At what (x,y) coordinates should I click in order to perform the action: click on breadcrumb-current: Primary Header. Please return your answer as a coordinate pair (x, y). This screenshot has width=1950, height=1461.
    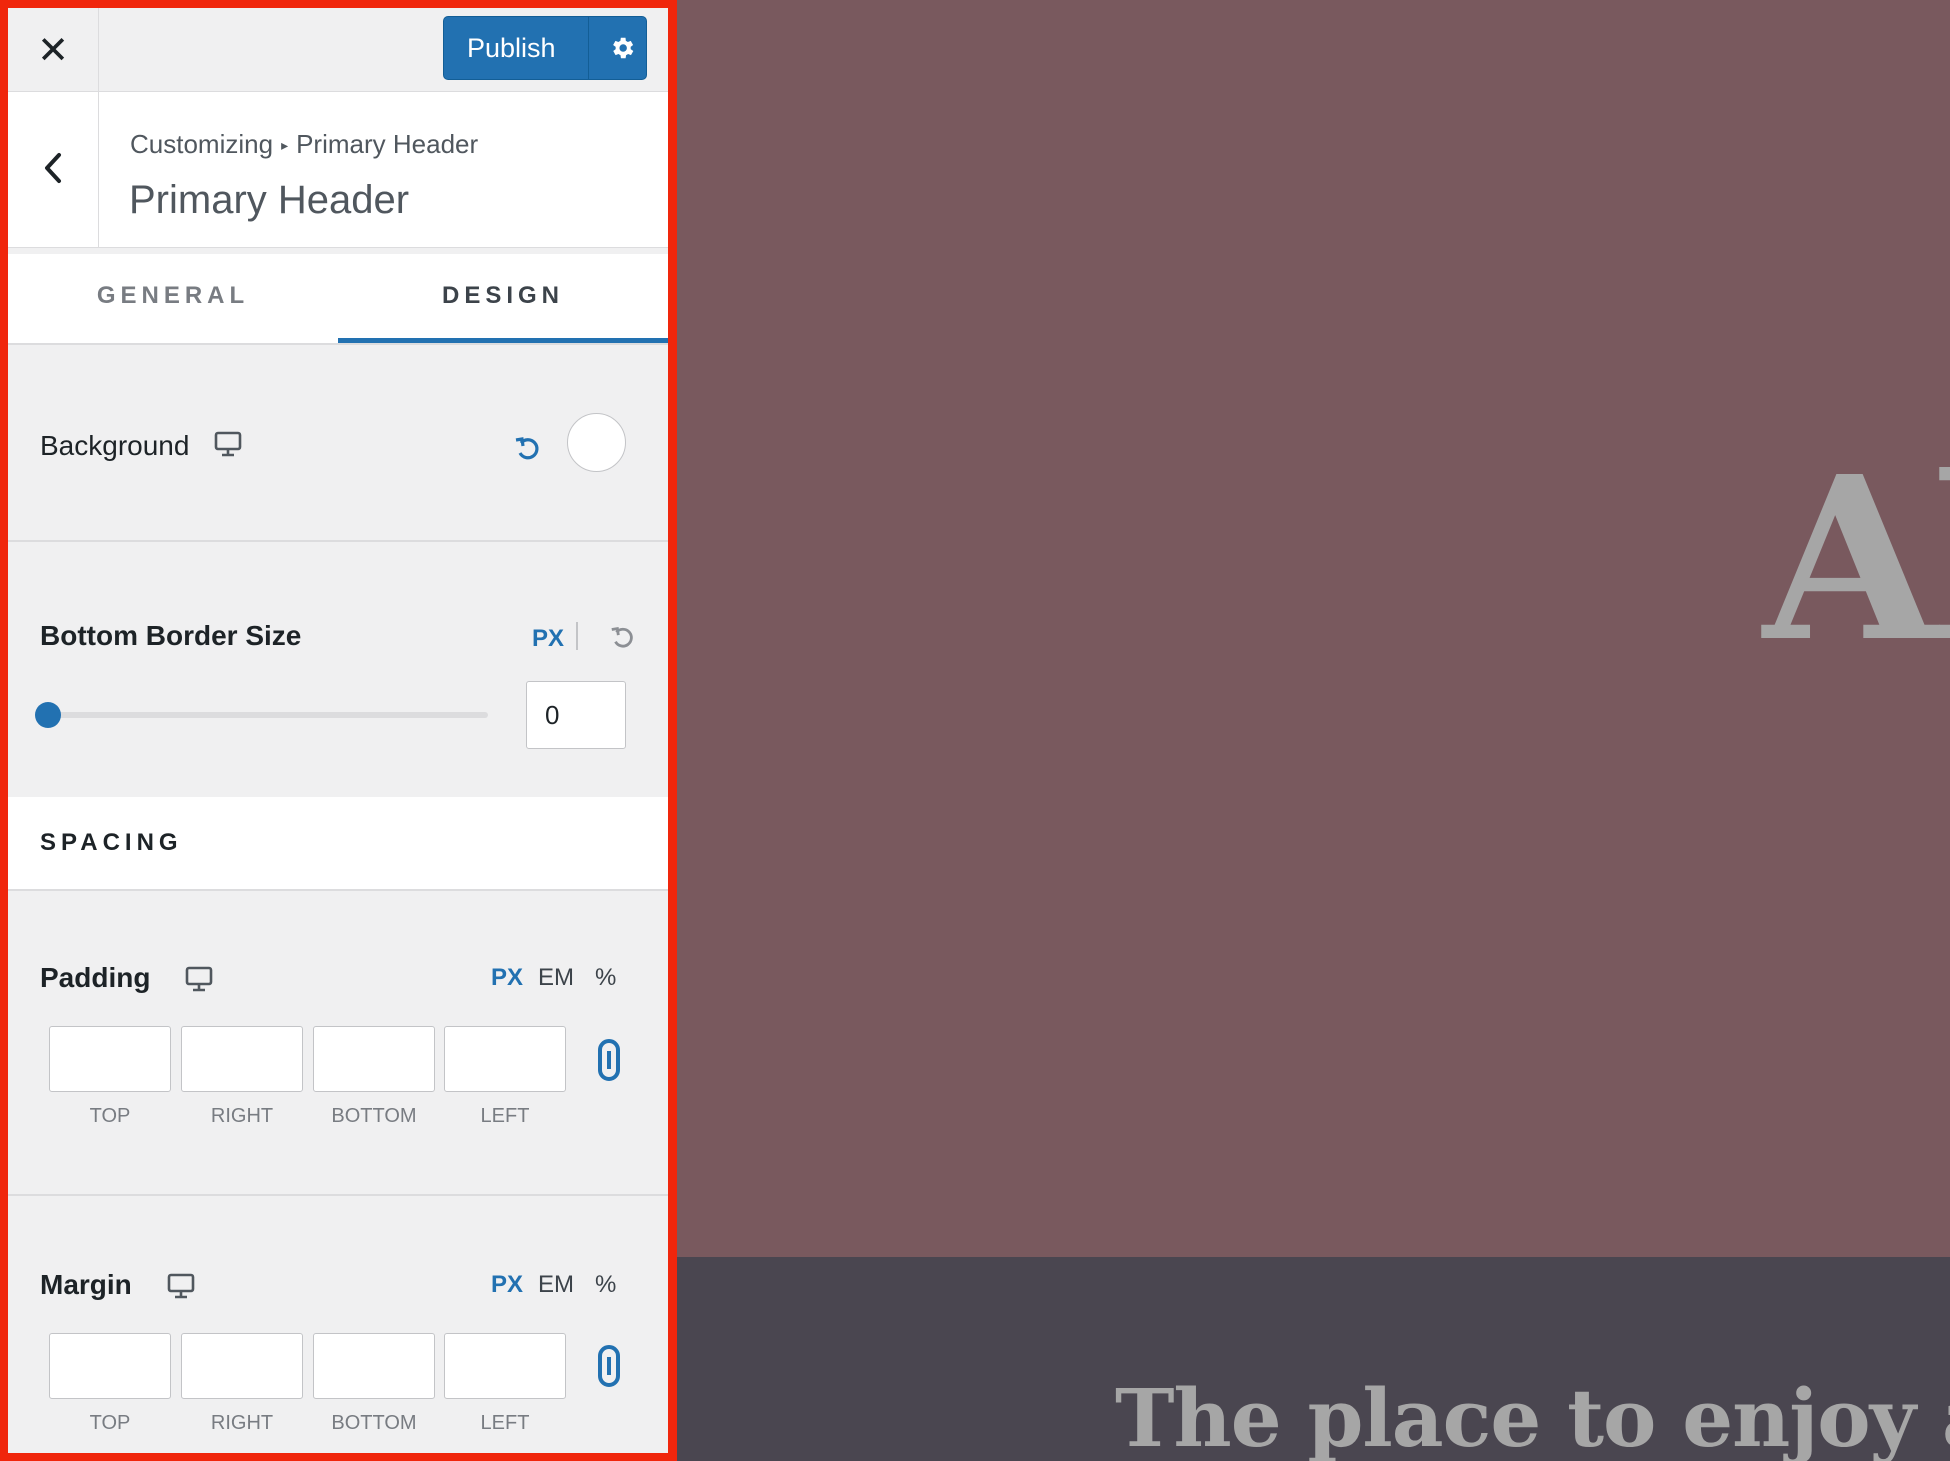
    Looking at the image, I should click on (387, 144).